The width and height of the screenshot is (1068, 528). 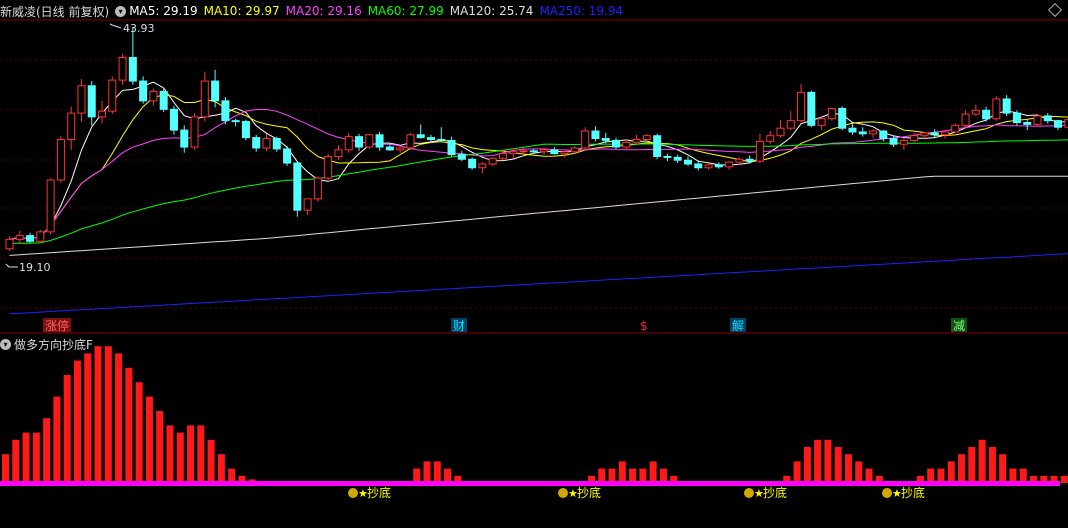 I want to click on event-marker: 财, so click(x=459, y=326).